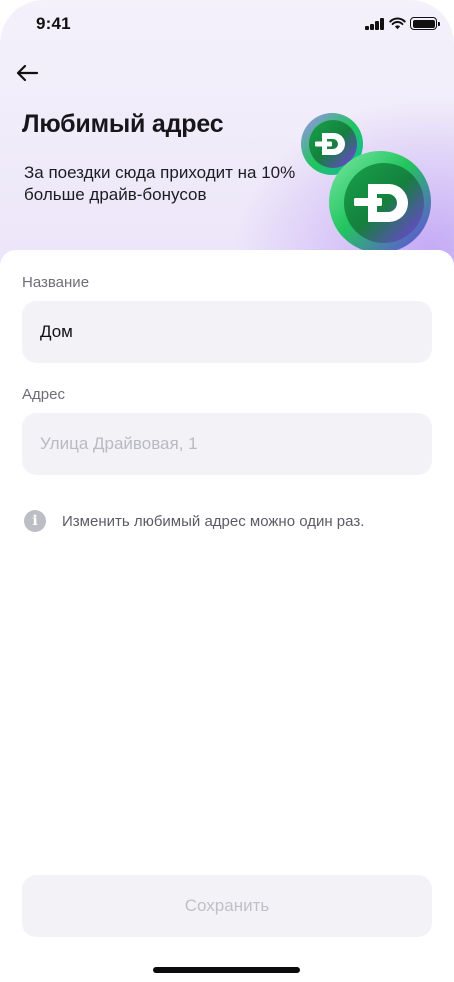  I want to click on address-input, so click(227, 444).